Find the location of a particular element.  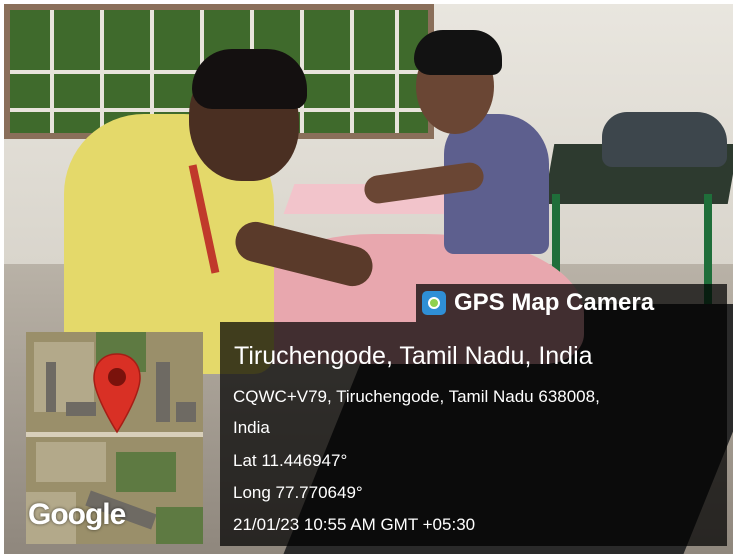

address-line-2: India is located at coordinates (251, 427).